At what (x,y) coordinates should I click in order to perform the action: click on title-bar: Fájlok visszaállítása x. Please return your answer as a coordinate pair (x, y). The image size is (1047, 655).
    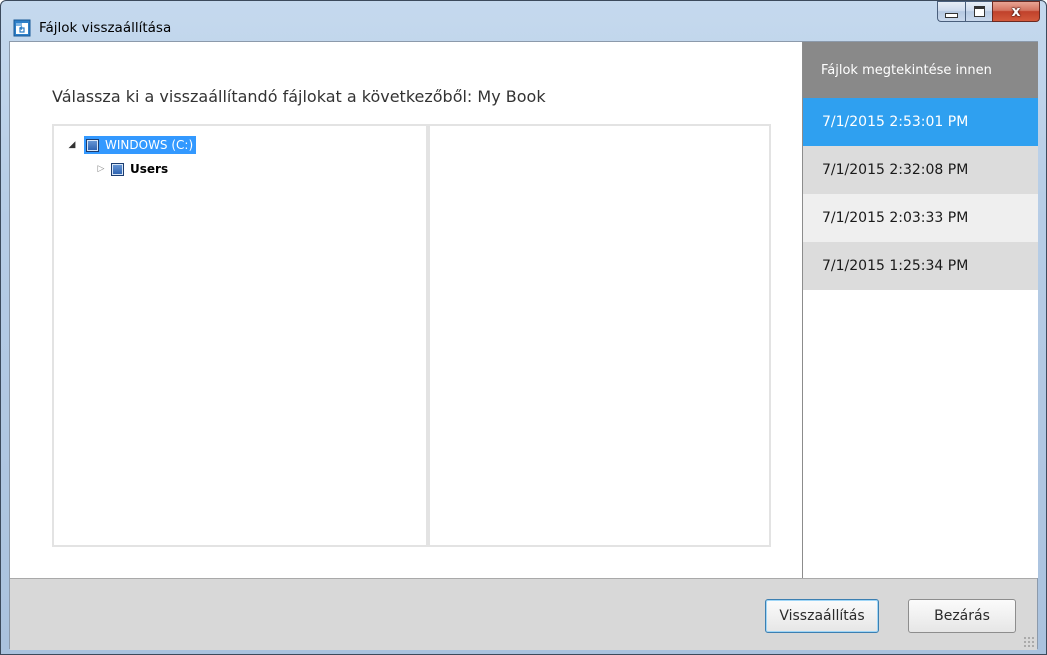
    Looking at the image, I should click on (523, 21).